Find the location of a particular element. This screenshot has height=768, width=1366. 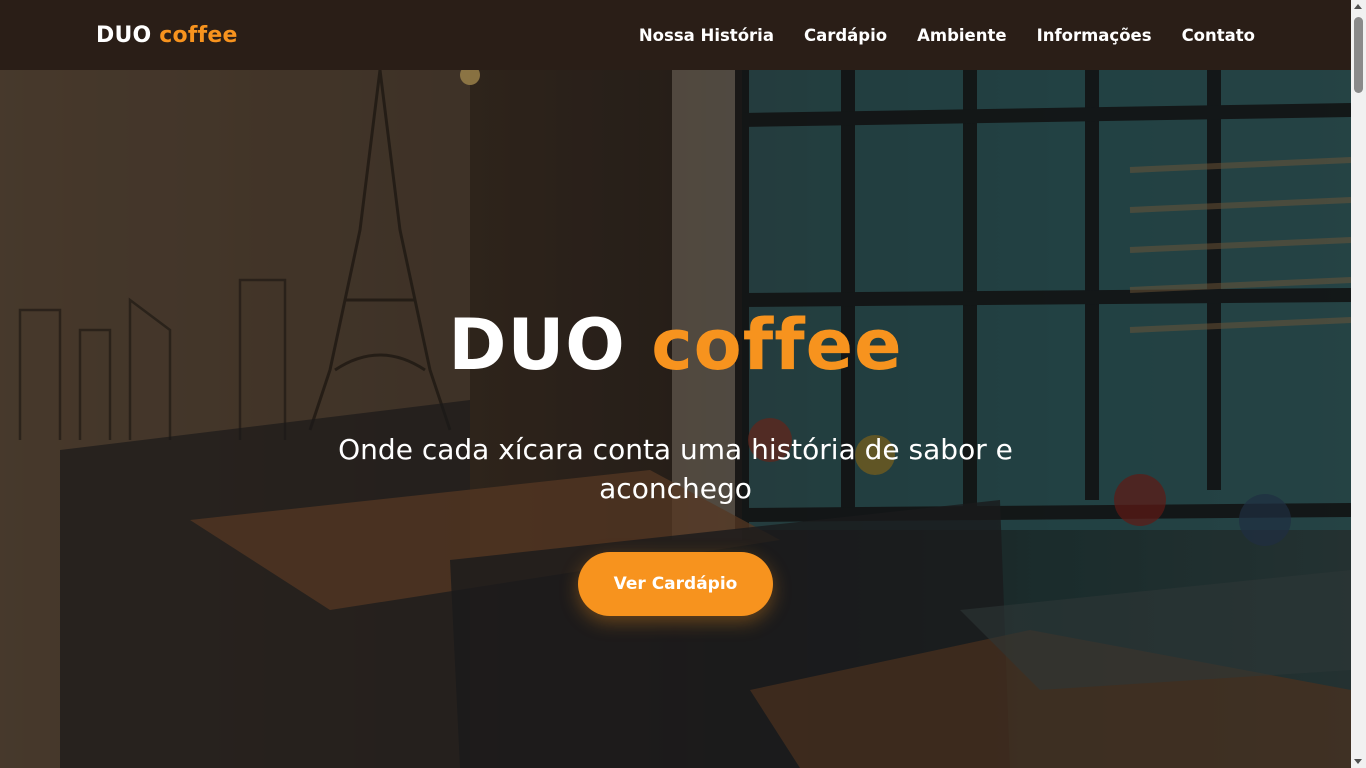

view-menu-button: Ver Cardápio is located at coordinates (675, 584).